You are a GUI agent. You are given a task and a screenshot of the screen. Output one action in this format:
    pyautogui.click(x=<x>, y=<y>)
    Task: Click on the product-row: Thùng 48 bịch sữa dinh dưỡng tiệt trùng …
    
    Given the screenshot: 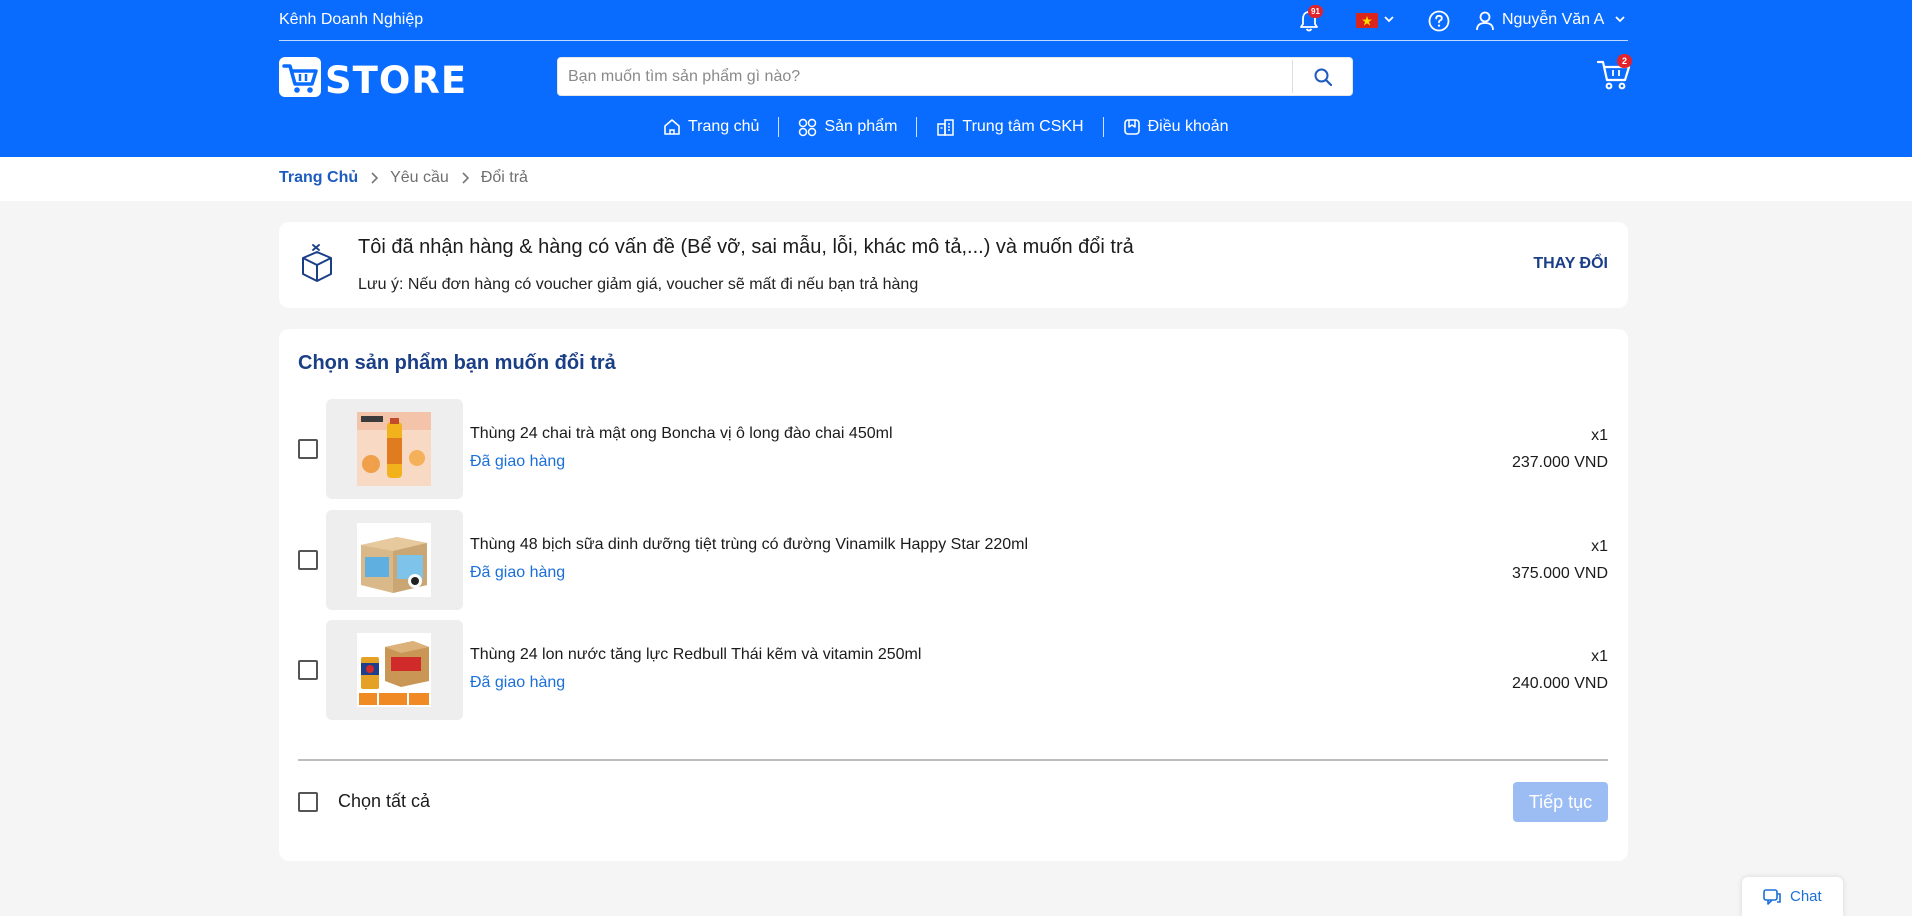 What is the action you would take?
    pyautogui.click(x=953, y=560)
    